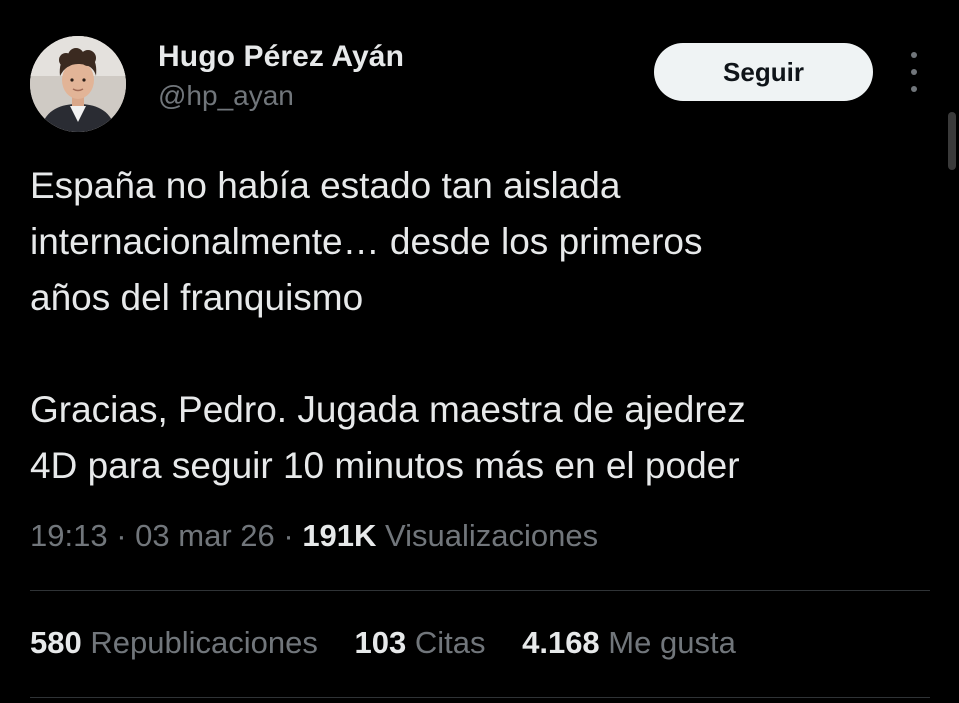 Image resolution: width=959 pixels, height=703 pixels. What do you see at coordinates (56, 642) in the screenshot?
I see `reposts-count: 580` at bounding box center [56, 642].